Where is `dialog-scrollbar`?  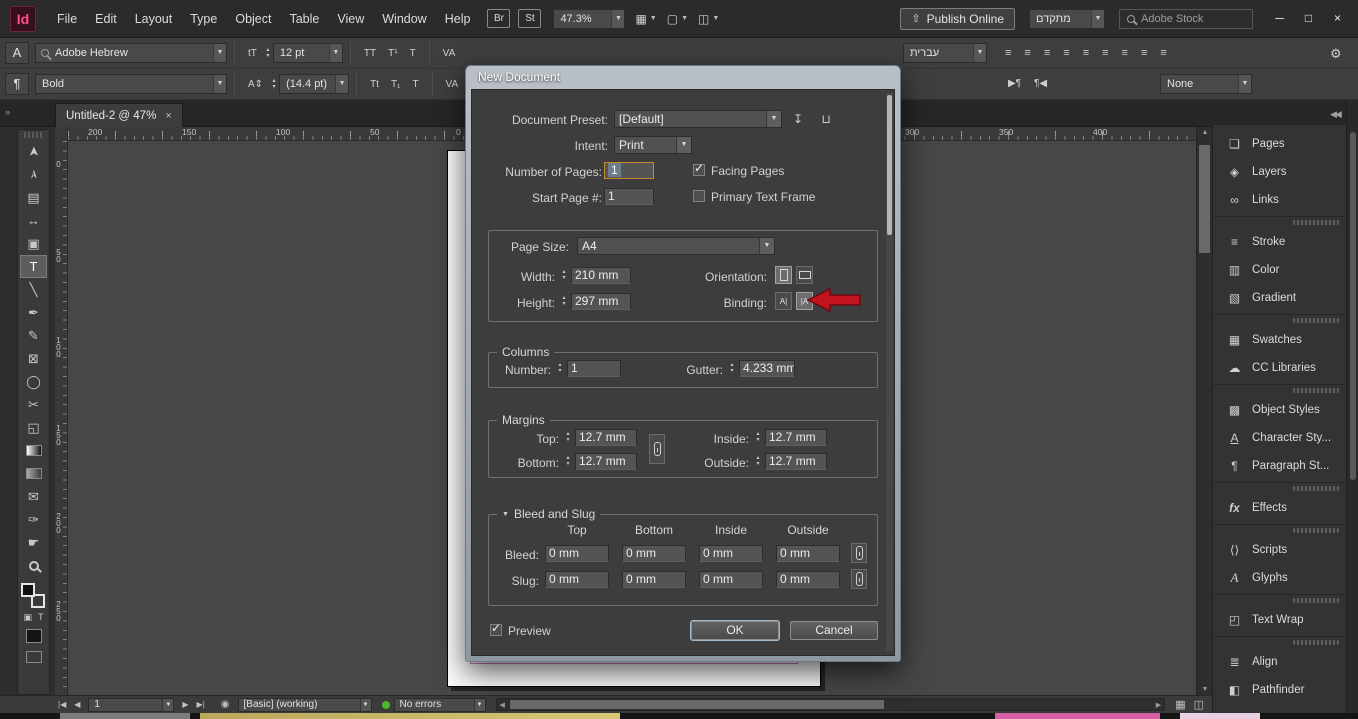 dialog-scrollbar is located at coordinates (889, 372).